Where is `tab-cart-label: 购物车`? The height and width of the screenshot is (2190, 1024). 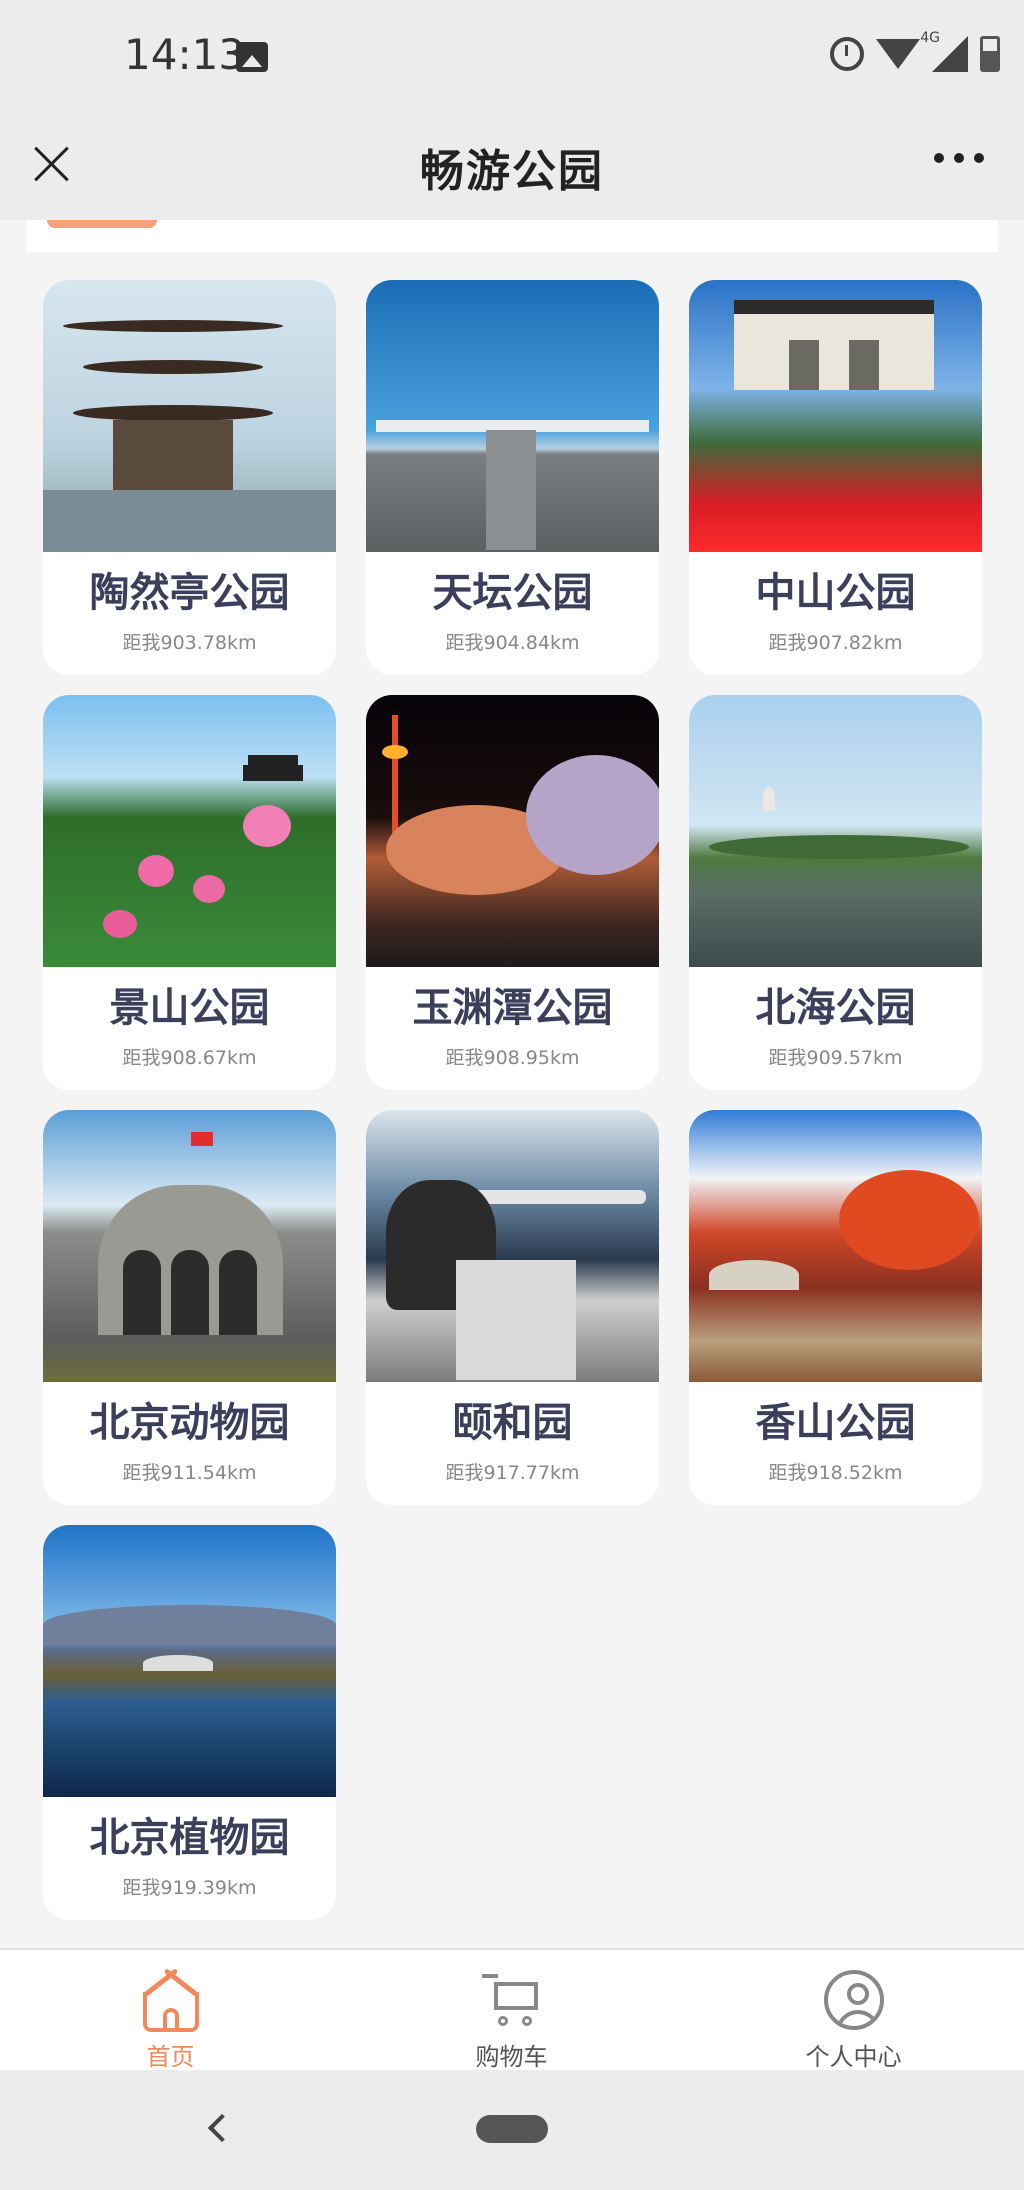
tab-cart-label: 购物车 is located at coordinates (511, 2057).